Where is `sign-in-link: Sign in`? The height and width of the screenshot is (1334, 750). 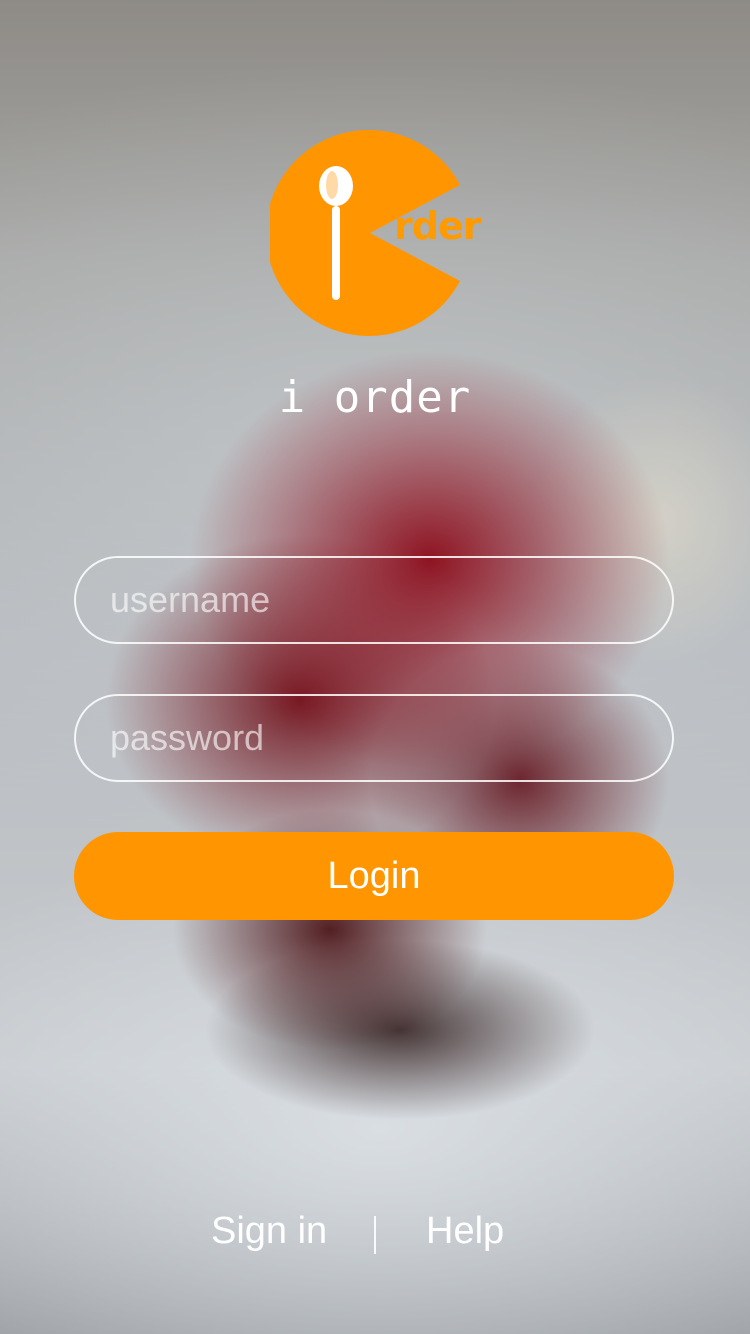
sign-in-link: Sign in is located at coordinates (269, 1231).